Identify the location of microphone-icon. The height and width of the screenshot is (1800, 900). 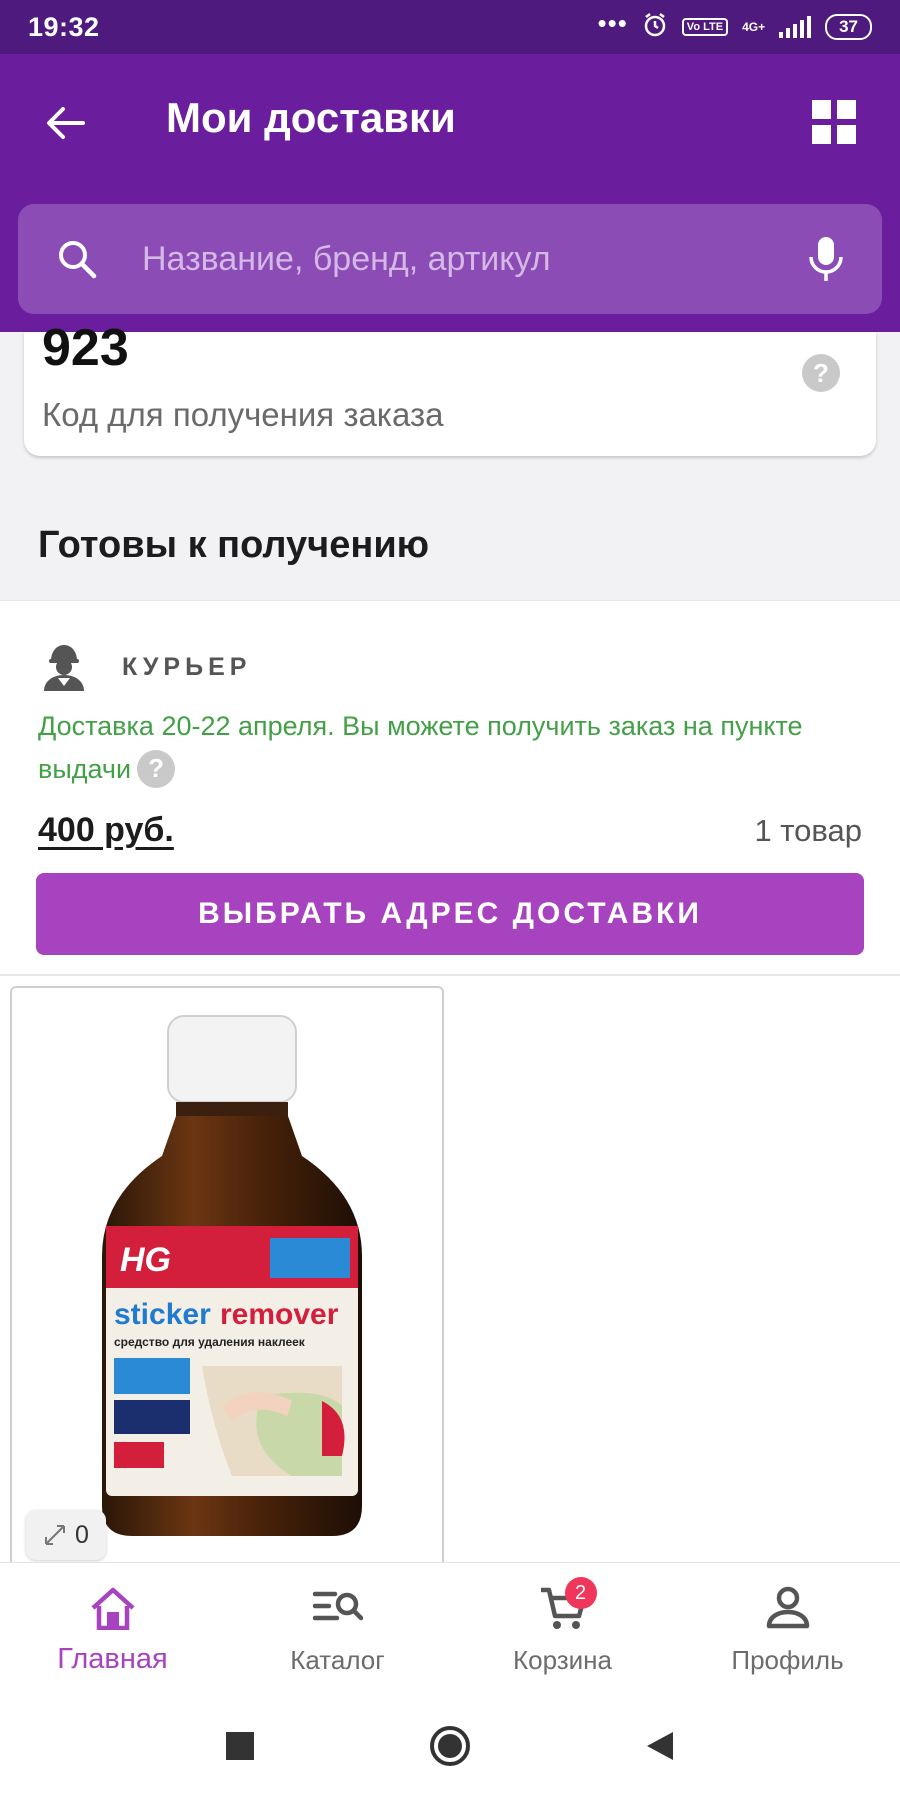
(826, 259).